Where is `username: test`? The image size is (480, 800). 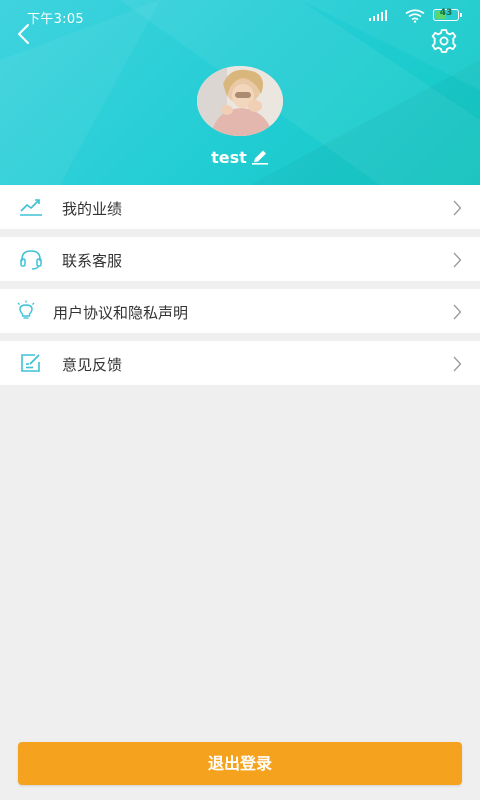 username: test is located at coordinates (229, 157).